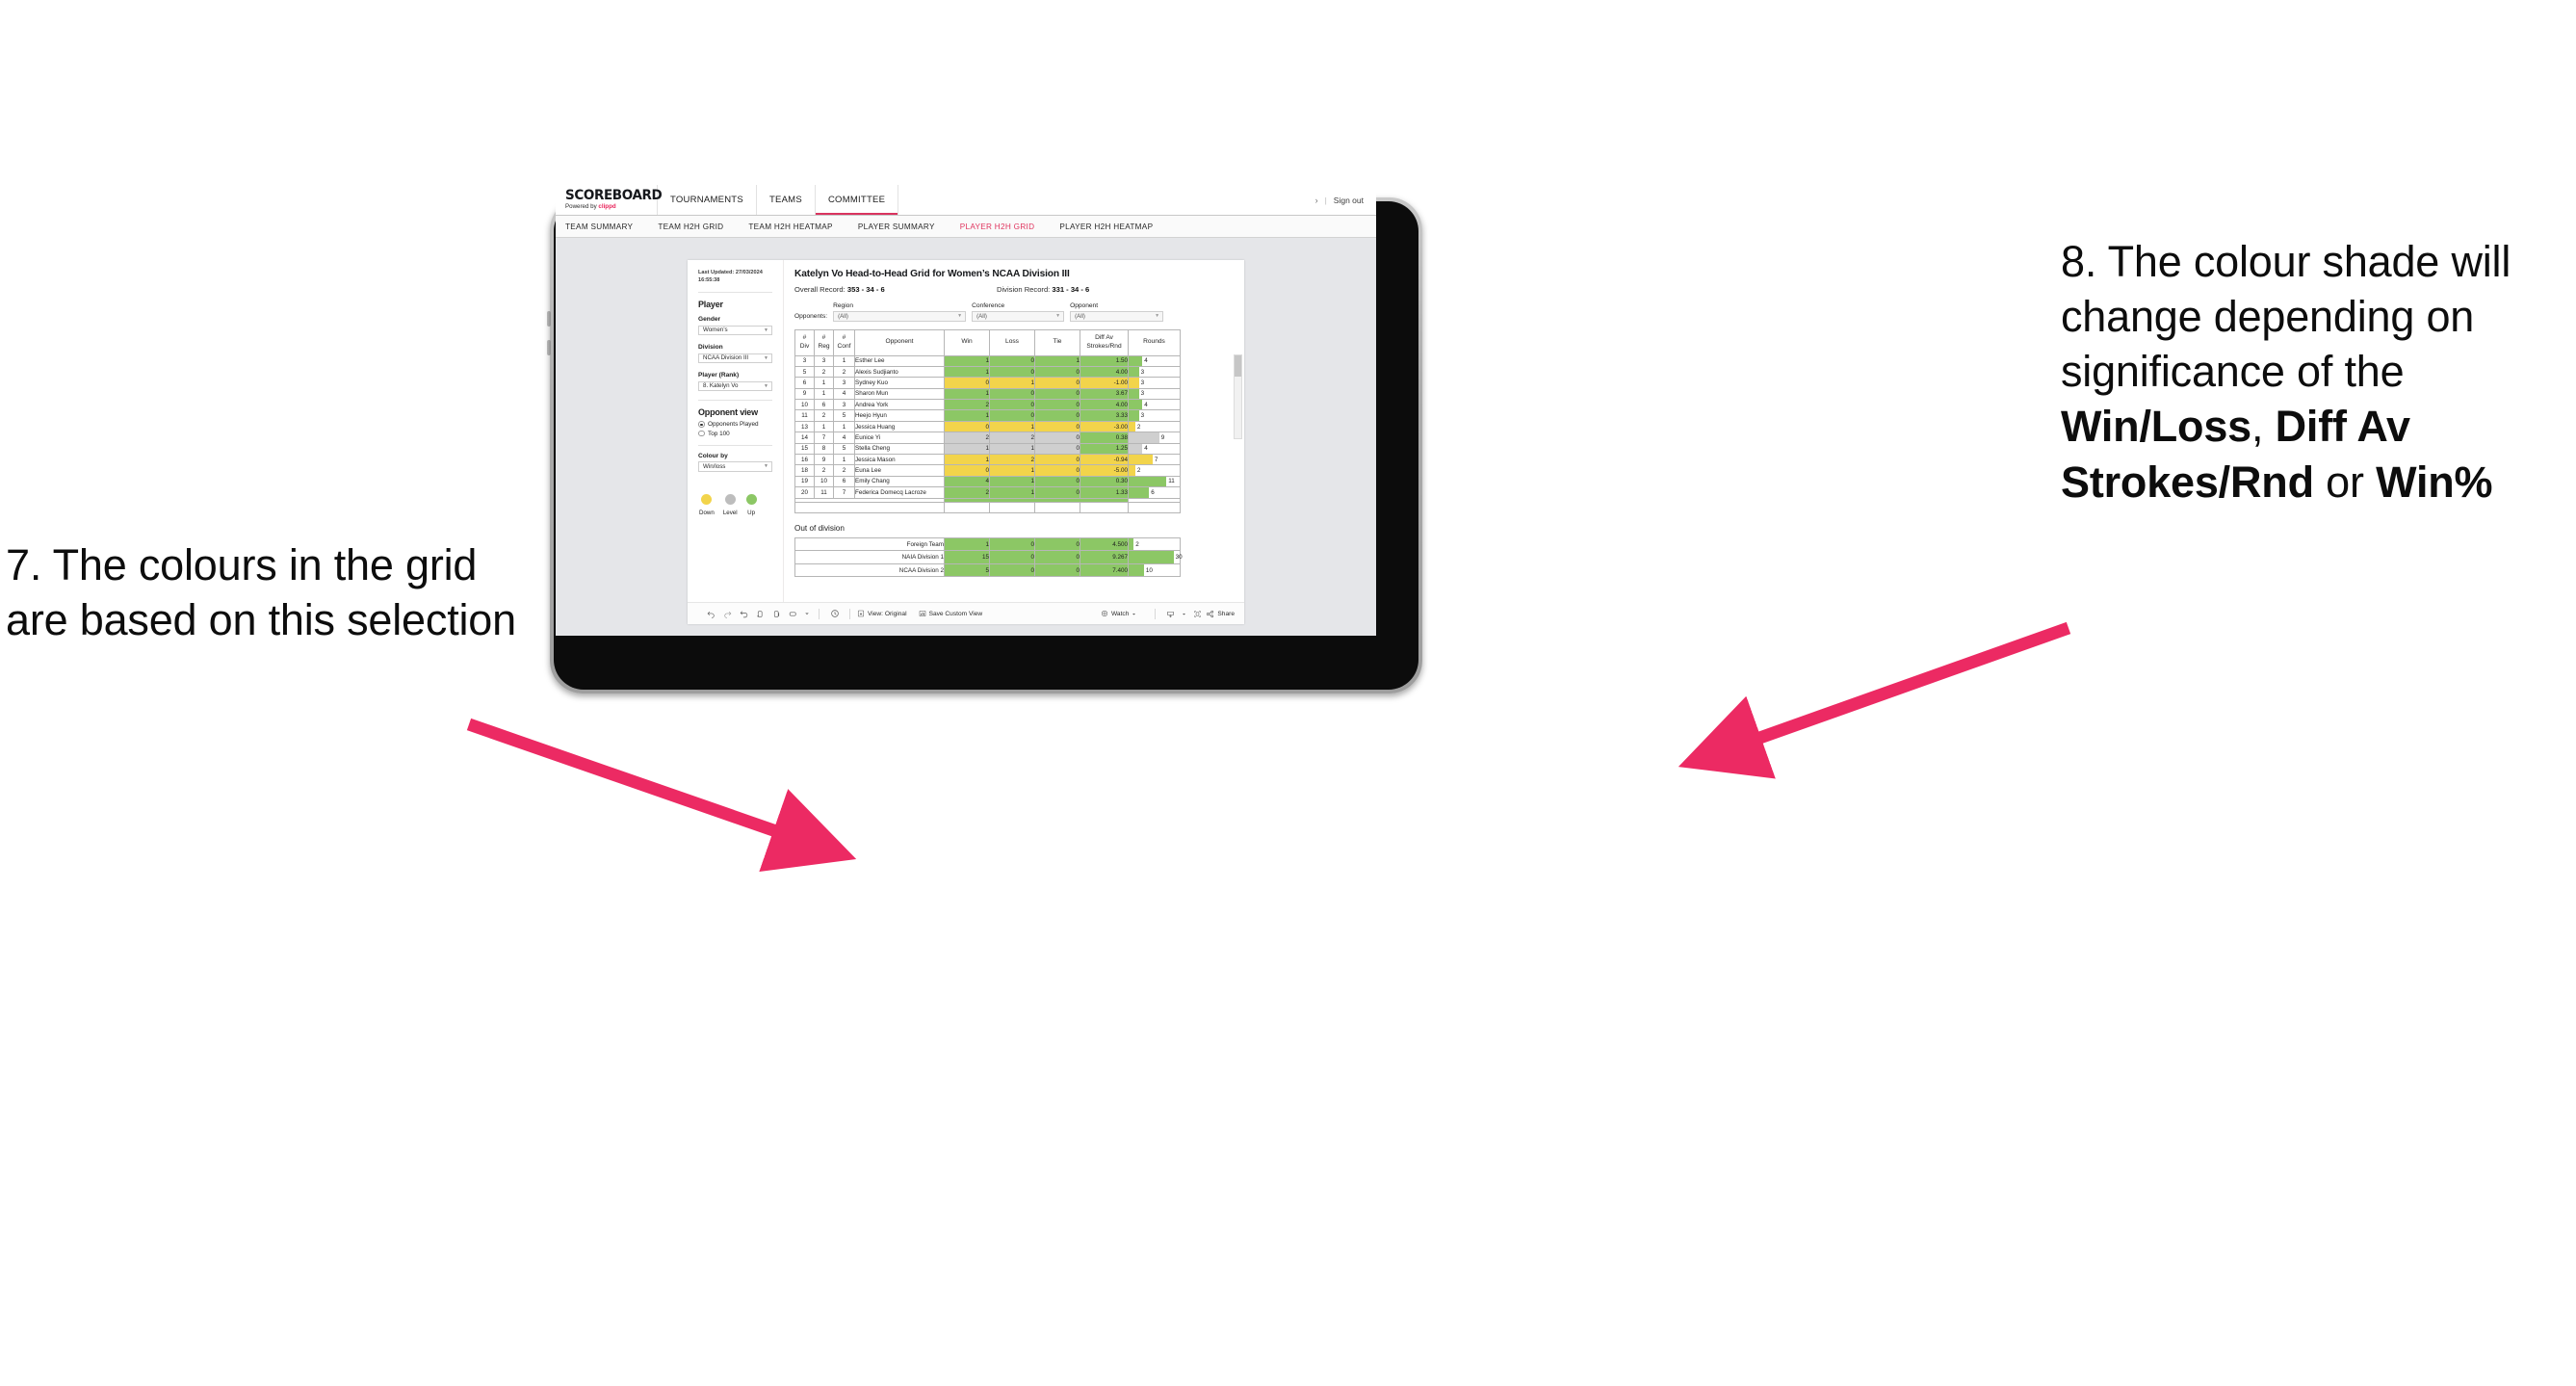  What do you see at coordinates (967, 342) in the screenshot?
I see `grid-col-header: Win` at bounding box center [967, 342].